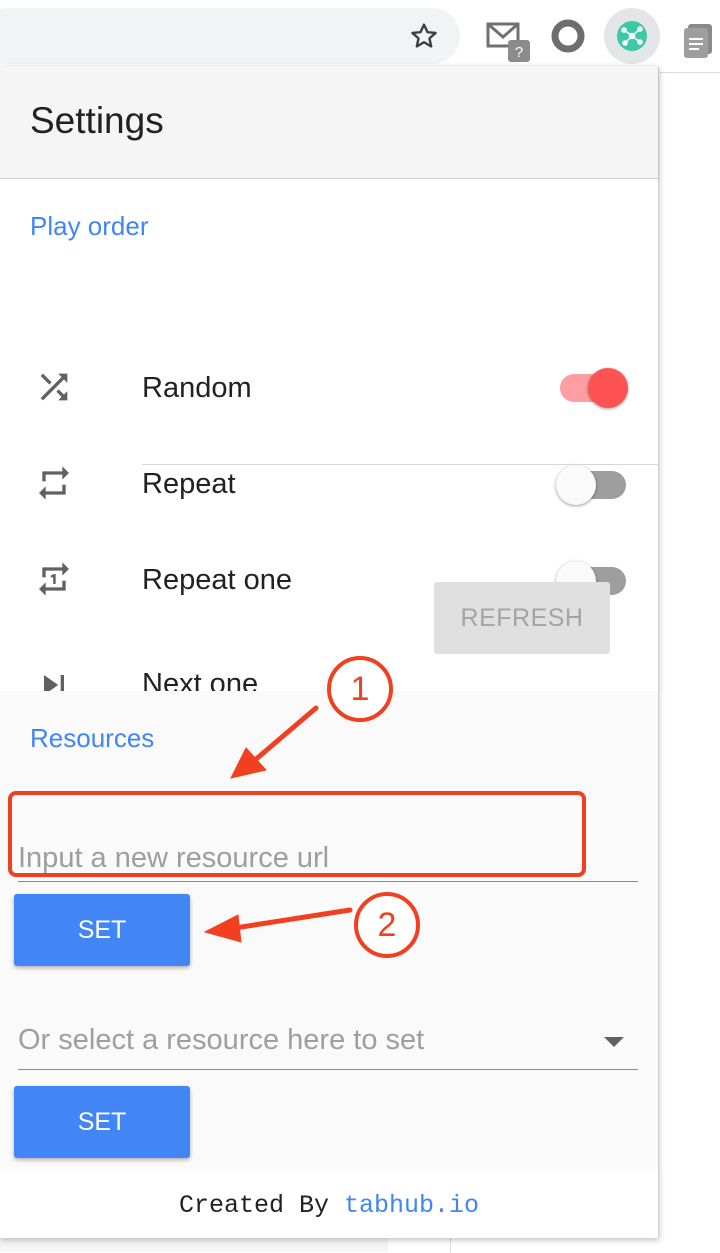  I want to click on annotation-arrows, so click(278, 824).